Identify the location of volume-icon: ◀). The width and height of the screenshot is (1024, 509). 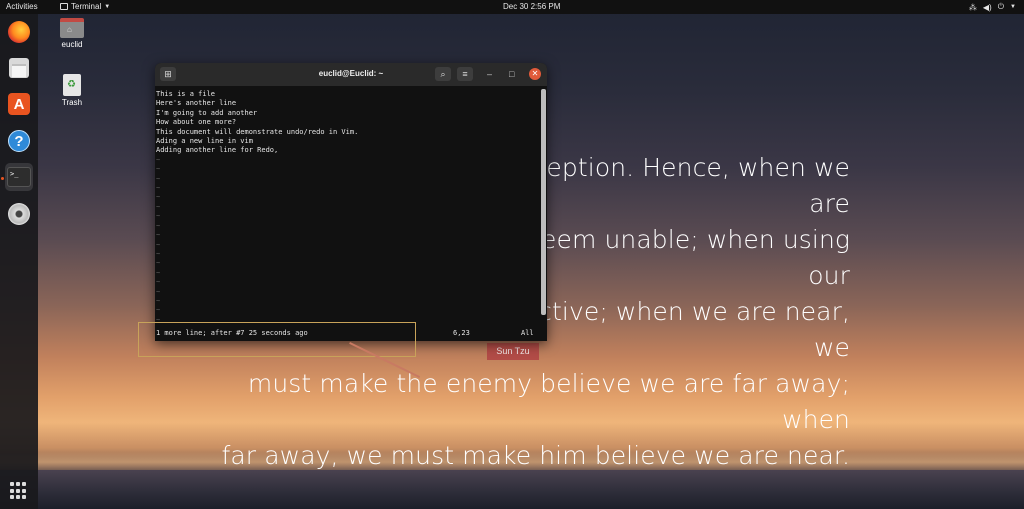
(987, 7).